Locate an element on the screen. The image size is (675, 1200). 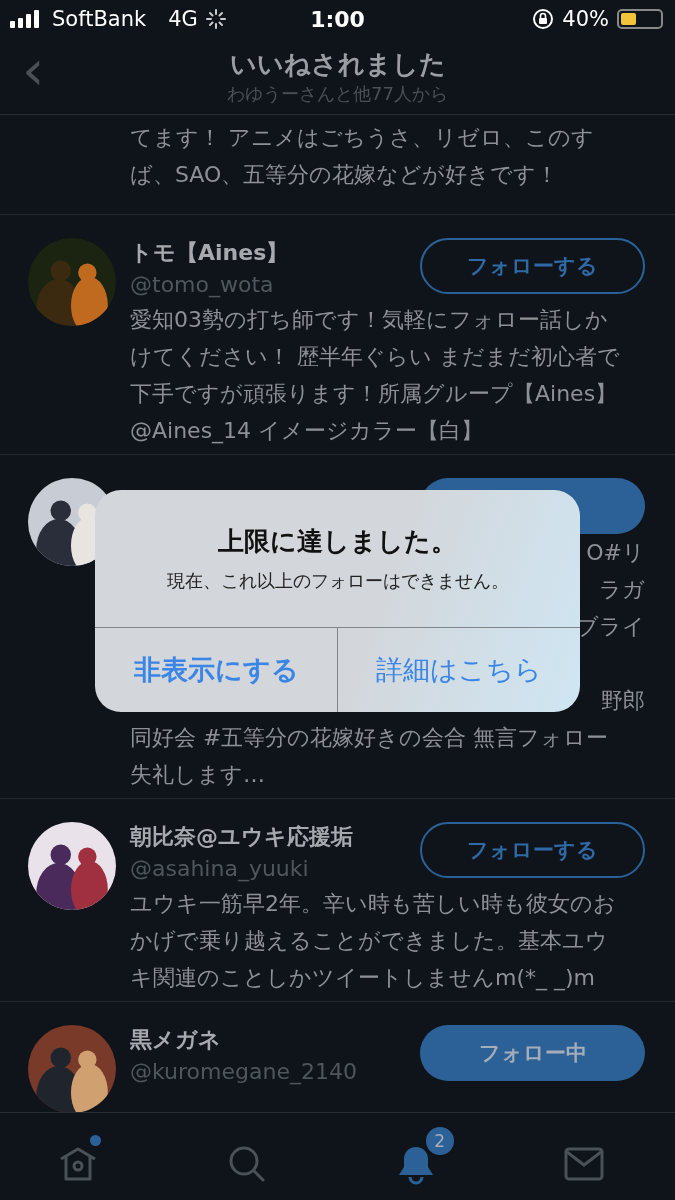
follow-button: フォロー中 is located at coordinates (532, 1053).